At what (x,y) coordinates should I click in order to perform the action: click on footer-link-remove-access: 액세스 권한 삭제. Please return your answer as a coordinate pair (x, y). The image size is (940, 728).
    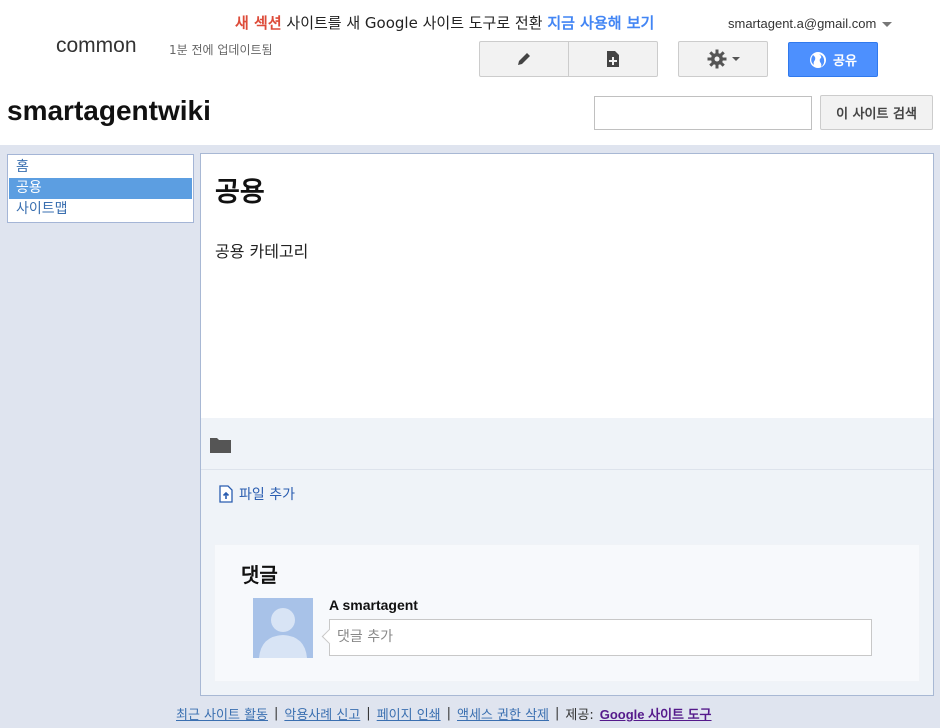
    Looking at the image, I should click on (503, 713).